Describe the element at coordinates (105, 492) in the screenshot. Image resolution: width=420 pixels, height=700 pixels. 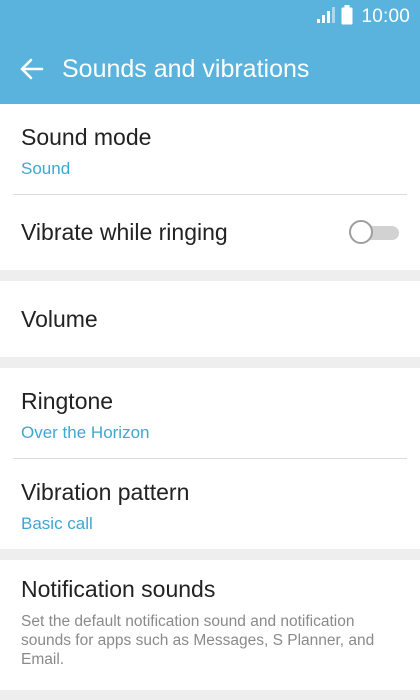
I see `vibration-pattern-label: Vibration pattern` at that location.